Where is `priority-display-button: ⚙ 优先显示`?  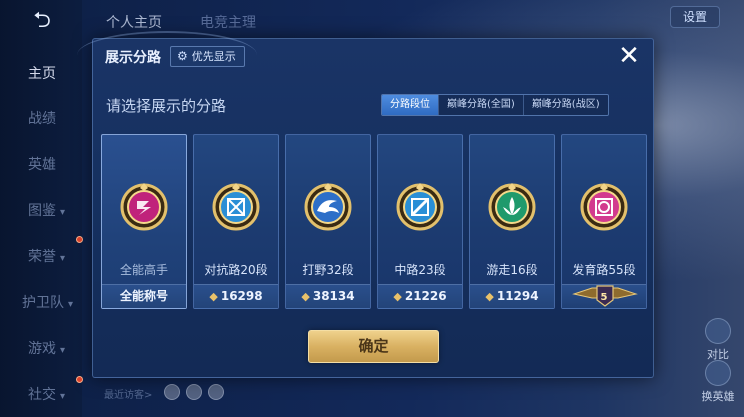
priority-display-button: ⚙ 优先显示 is located at coordinates (207, 56).